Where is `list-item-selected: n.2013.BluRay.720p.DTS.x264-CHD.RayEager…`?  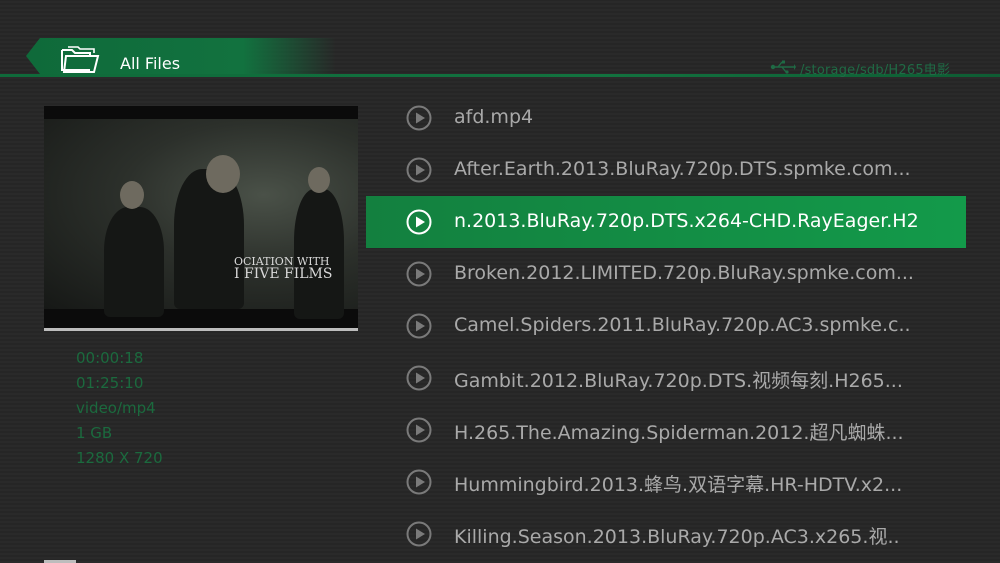 list-item-selected: n.2013.BluRay.720p.DTS.x264-CHD.RayEager… is located at coordinates (666, 222).